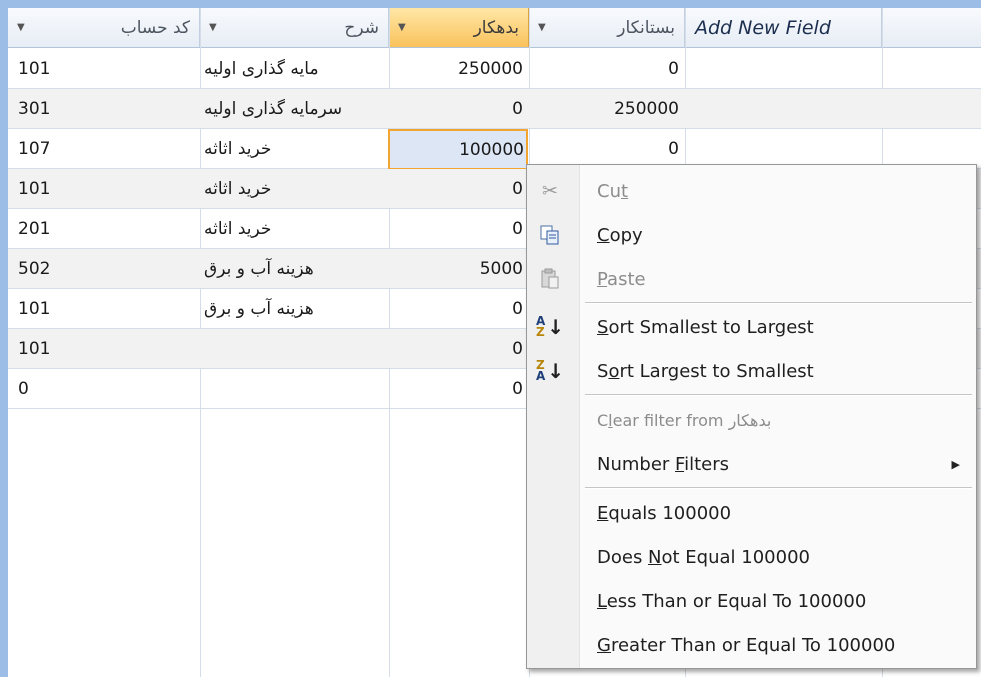 Image resolution: width=981 pixels, height=677 pixels. I want to click on selected-cell-debit: 100000, so click(458, 149).